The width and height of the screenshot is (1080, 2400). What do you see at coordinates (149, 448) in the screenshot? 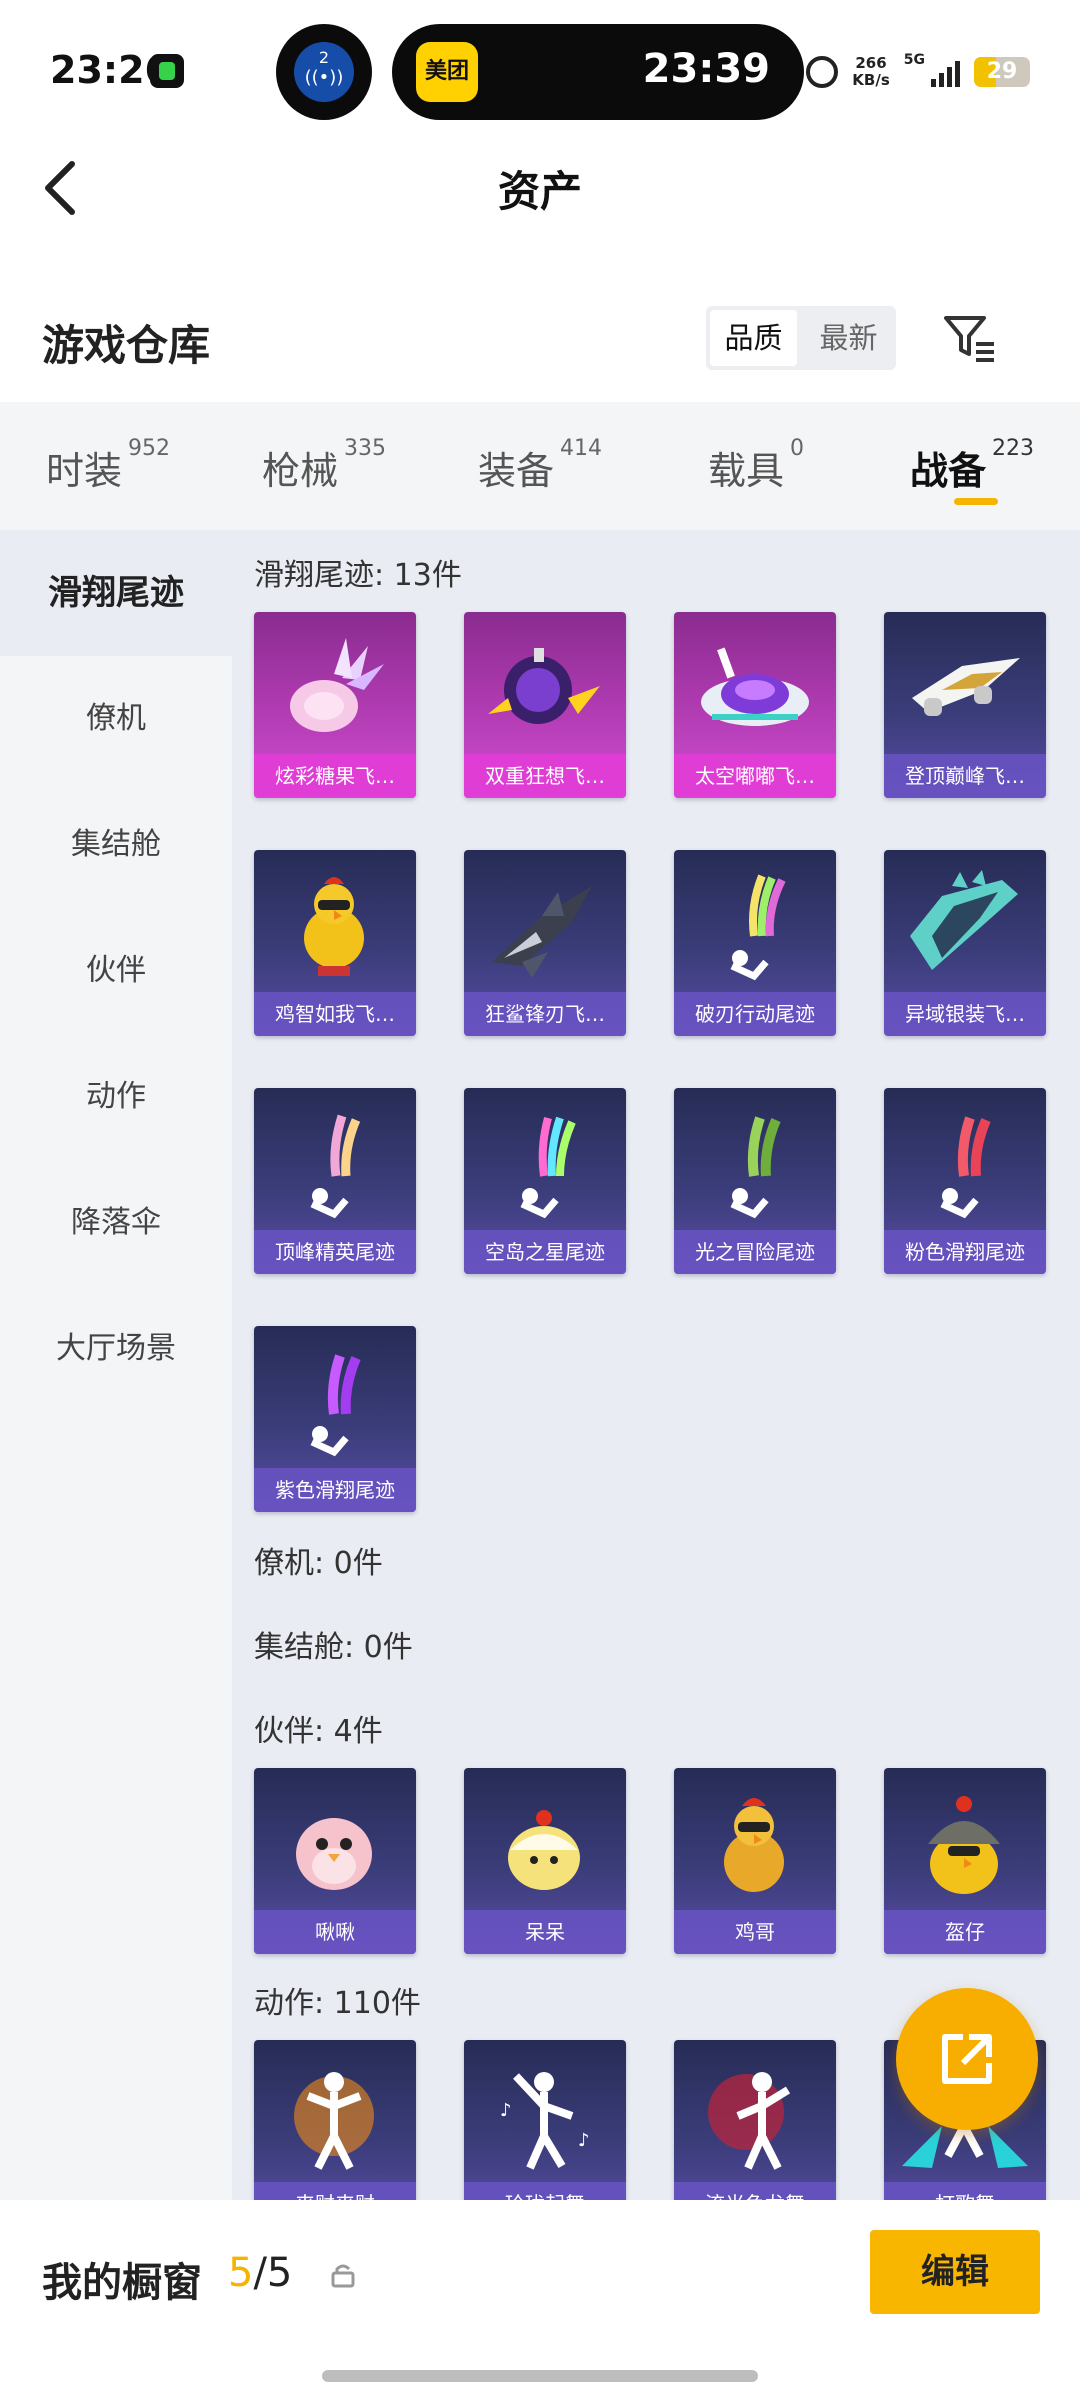
I see `tab-count: 952` at bounding box center [149, 448].